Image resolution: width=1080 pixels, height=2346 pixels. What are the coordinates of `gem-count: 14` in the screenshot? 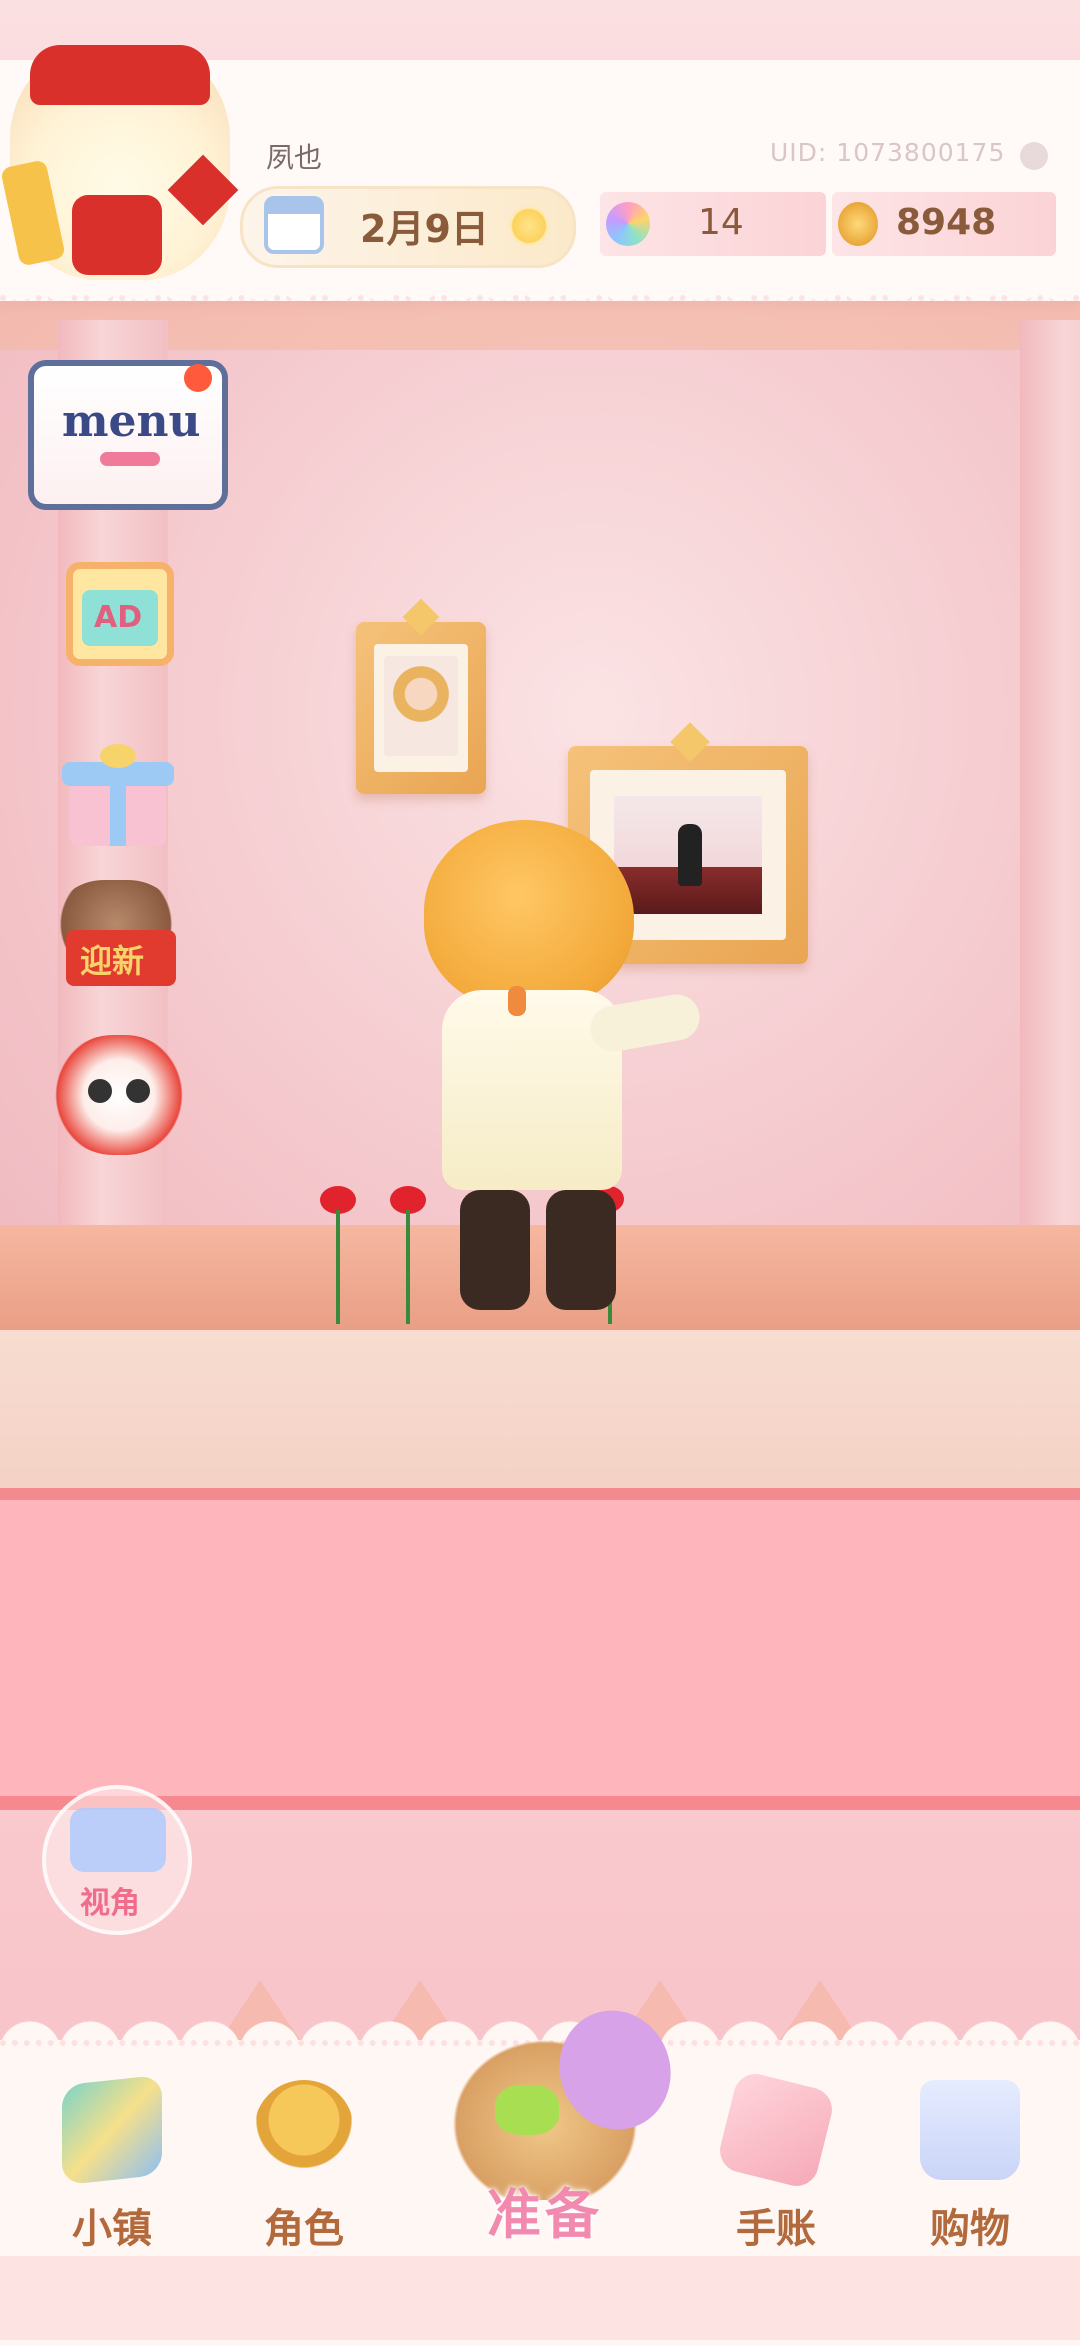 It's located at (721, 222).